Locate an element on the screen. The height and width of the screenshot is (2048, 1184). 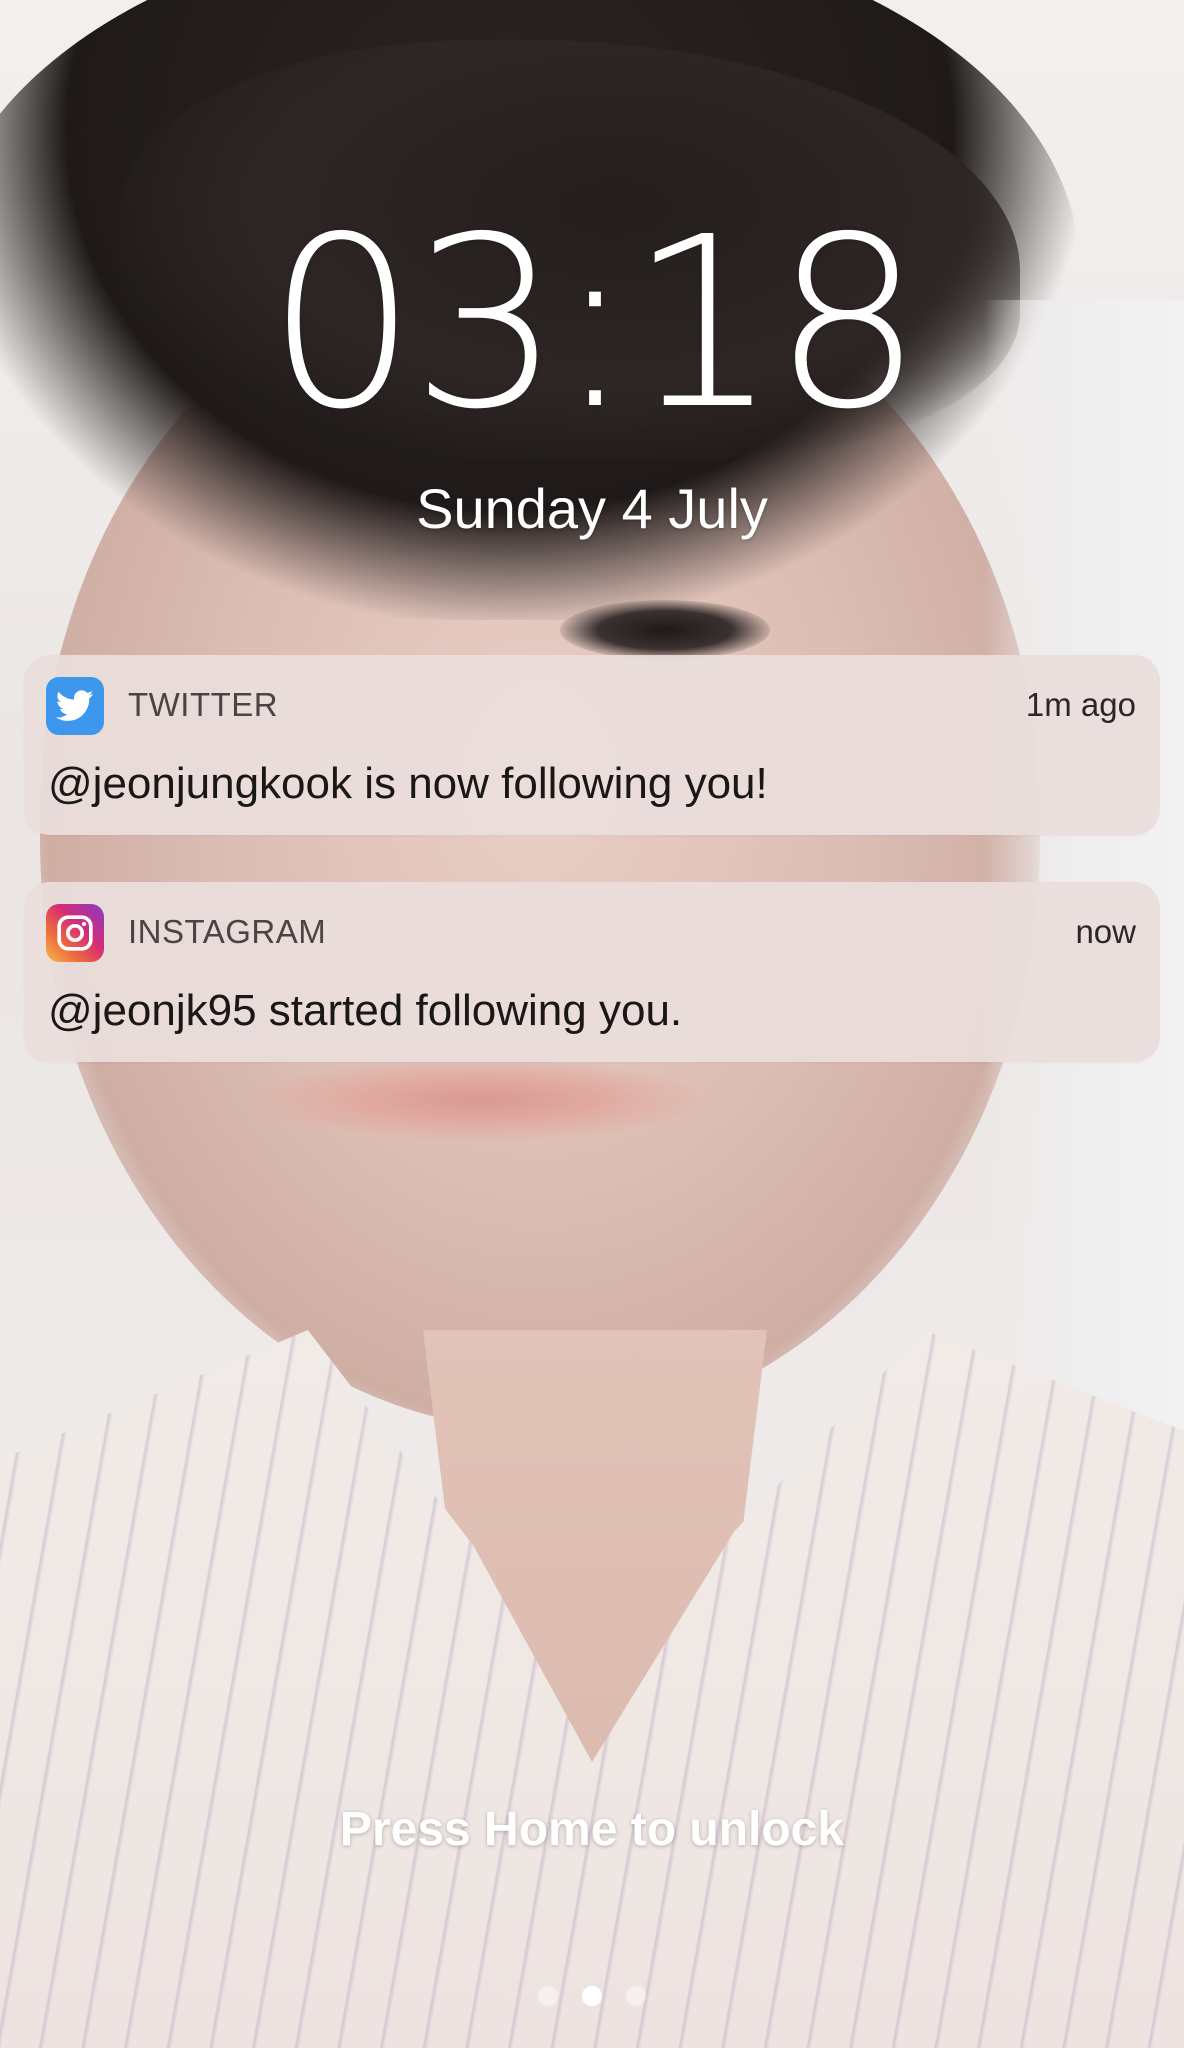
page-indicator is located at coordinates (592, 1996).